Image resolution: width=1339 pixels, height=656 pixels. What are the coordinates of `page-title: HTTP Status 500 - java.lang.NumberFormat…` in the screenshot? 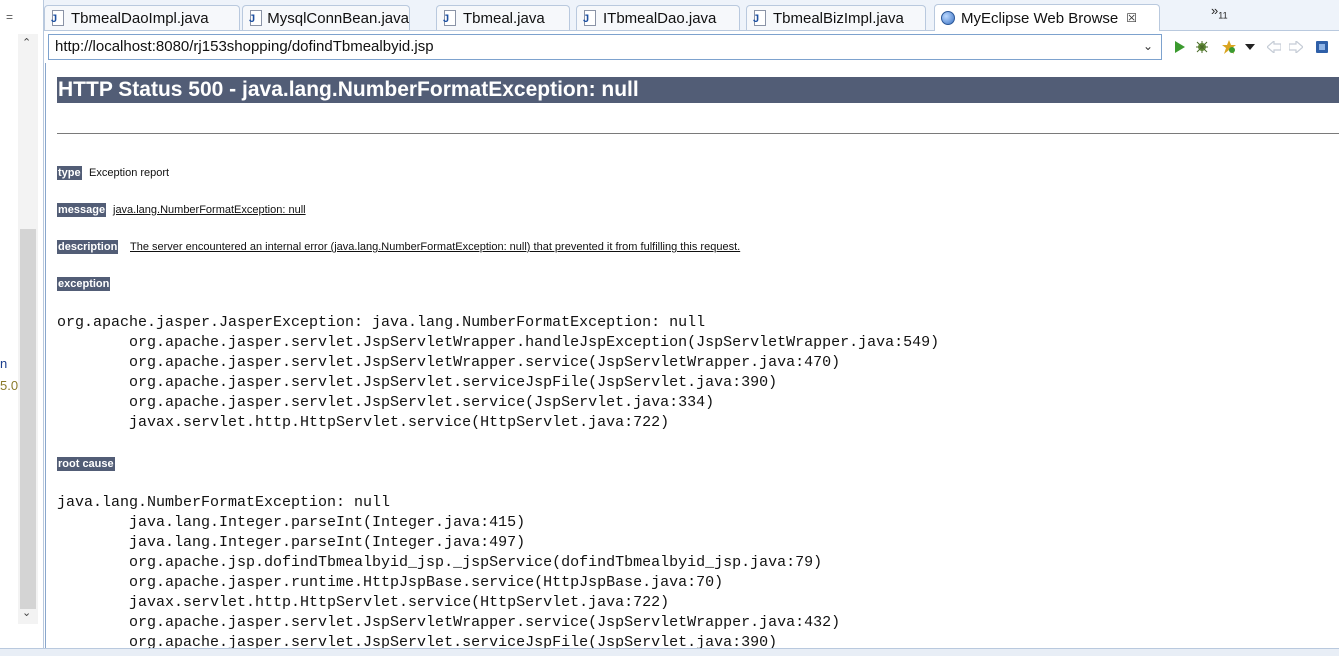 It's located at (698, 90).